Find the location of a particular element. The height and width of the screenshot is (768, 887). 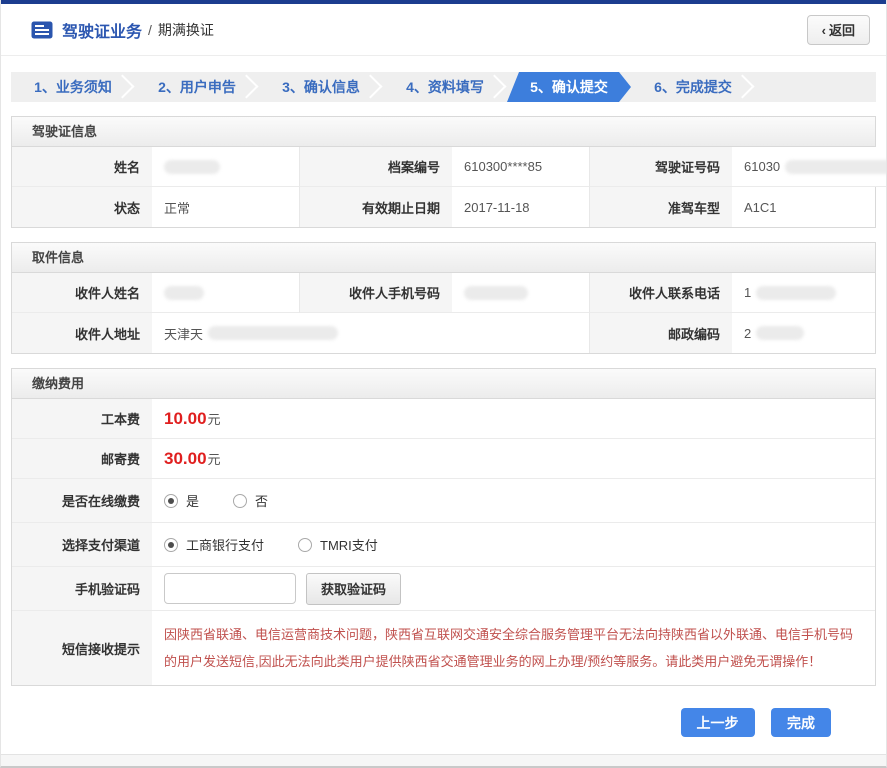

license-business-icon is located at coordinates (42, 30).